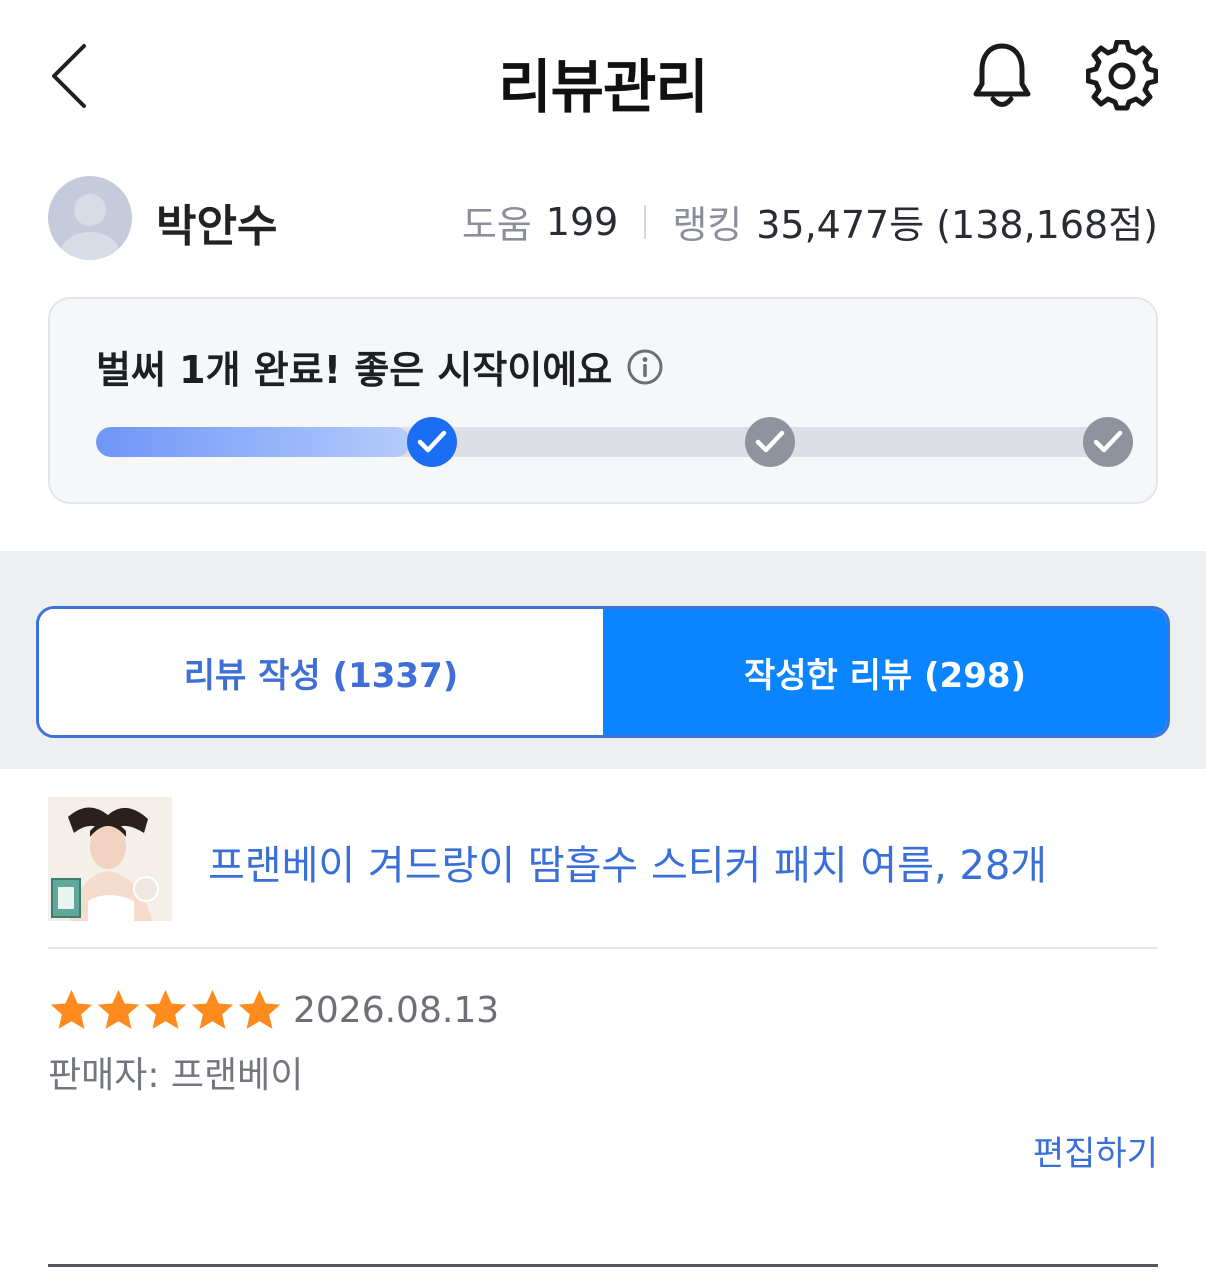 The height and width of the screenshot is (1286, 1206). I want to click on settings-button, so click(1122, 75).